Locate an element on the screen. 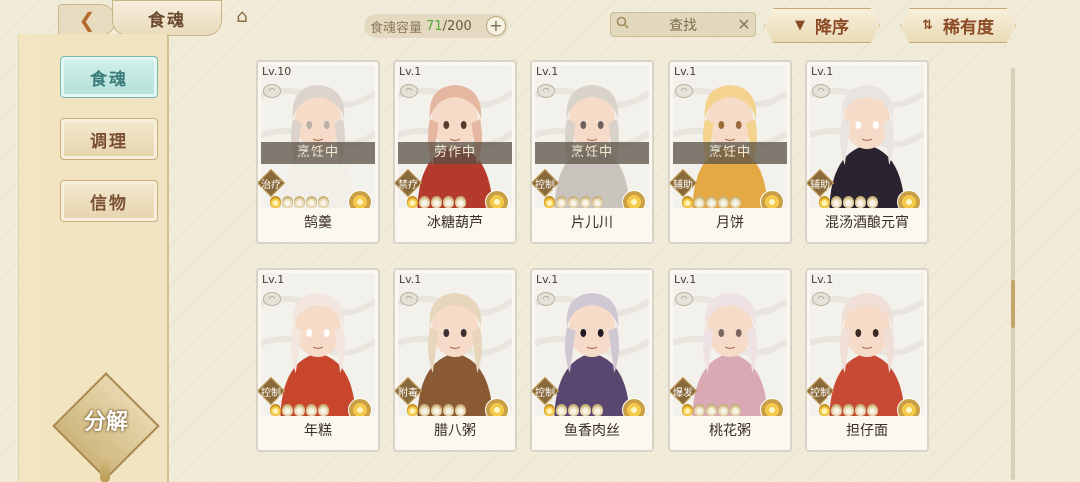 Image resolution: width=1080 pixels, height=482 pixels. food-soul-card: Lv.1 ◠ 辅助 混汤酒酿元宵 is located at coordinates (867, 152).